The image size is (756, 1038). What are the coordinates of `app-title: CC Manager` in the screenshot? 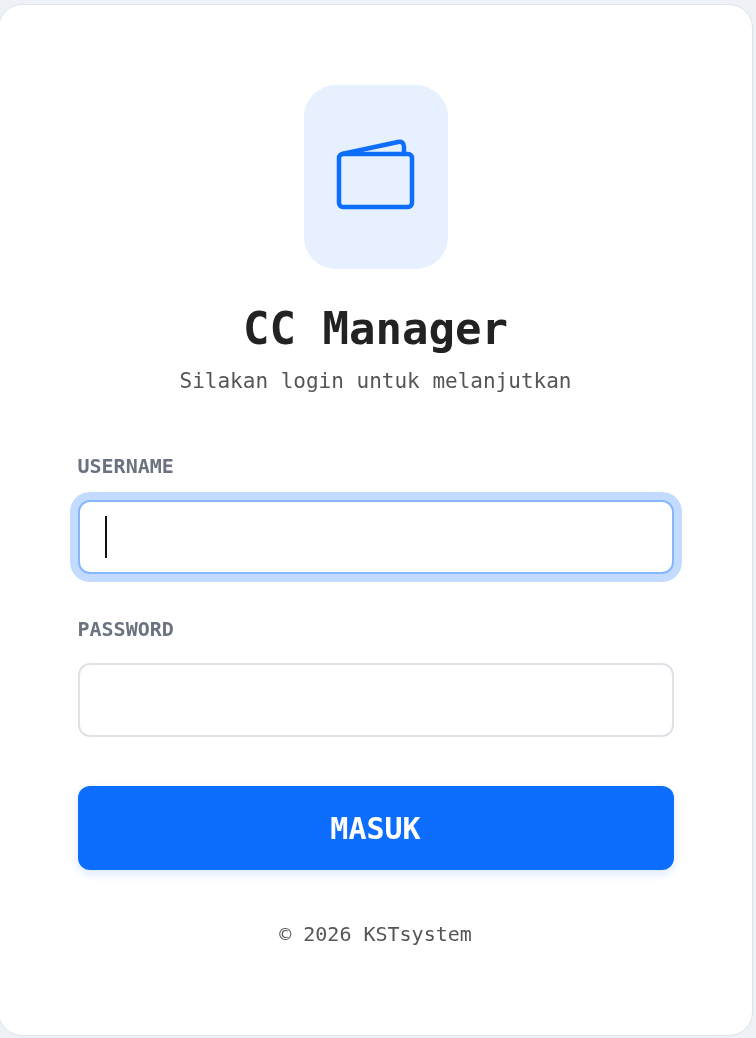 It's located at (375, 329).